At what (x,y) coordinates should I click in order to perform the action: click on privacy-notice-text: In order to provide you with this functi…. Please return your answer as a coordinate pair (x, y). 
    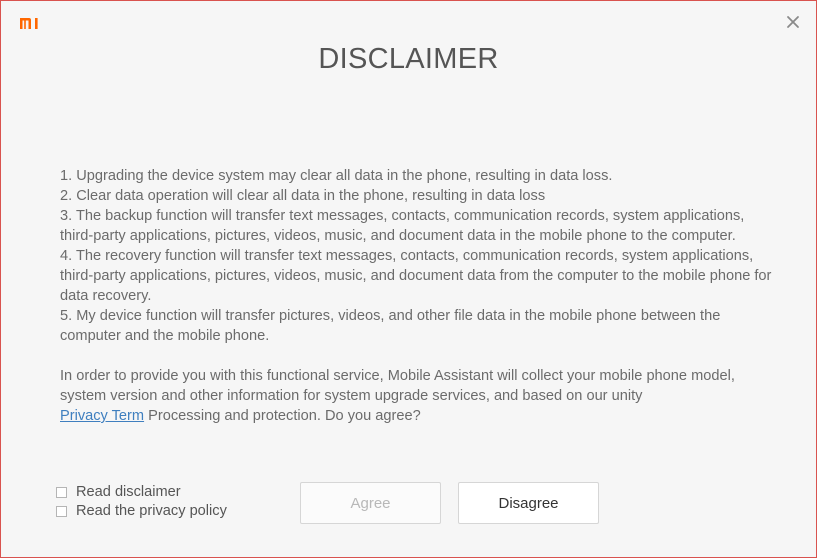
    Looking at the image, I should click on (397, 386).